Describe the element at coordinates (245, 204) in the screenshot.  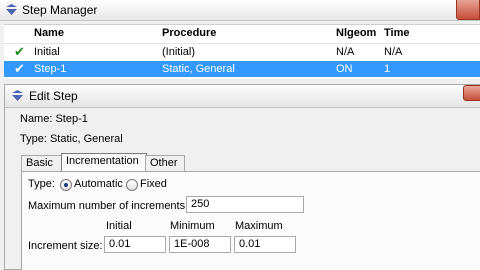
I see `max-increments-input: 250` at that location.